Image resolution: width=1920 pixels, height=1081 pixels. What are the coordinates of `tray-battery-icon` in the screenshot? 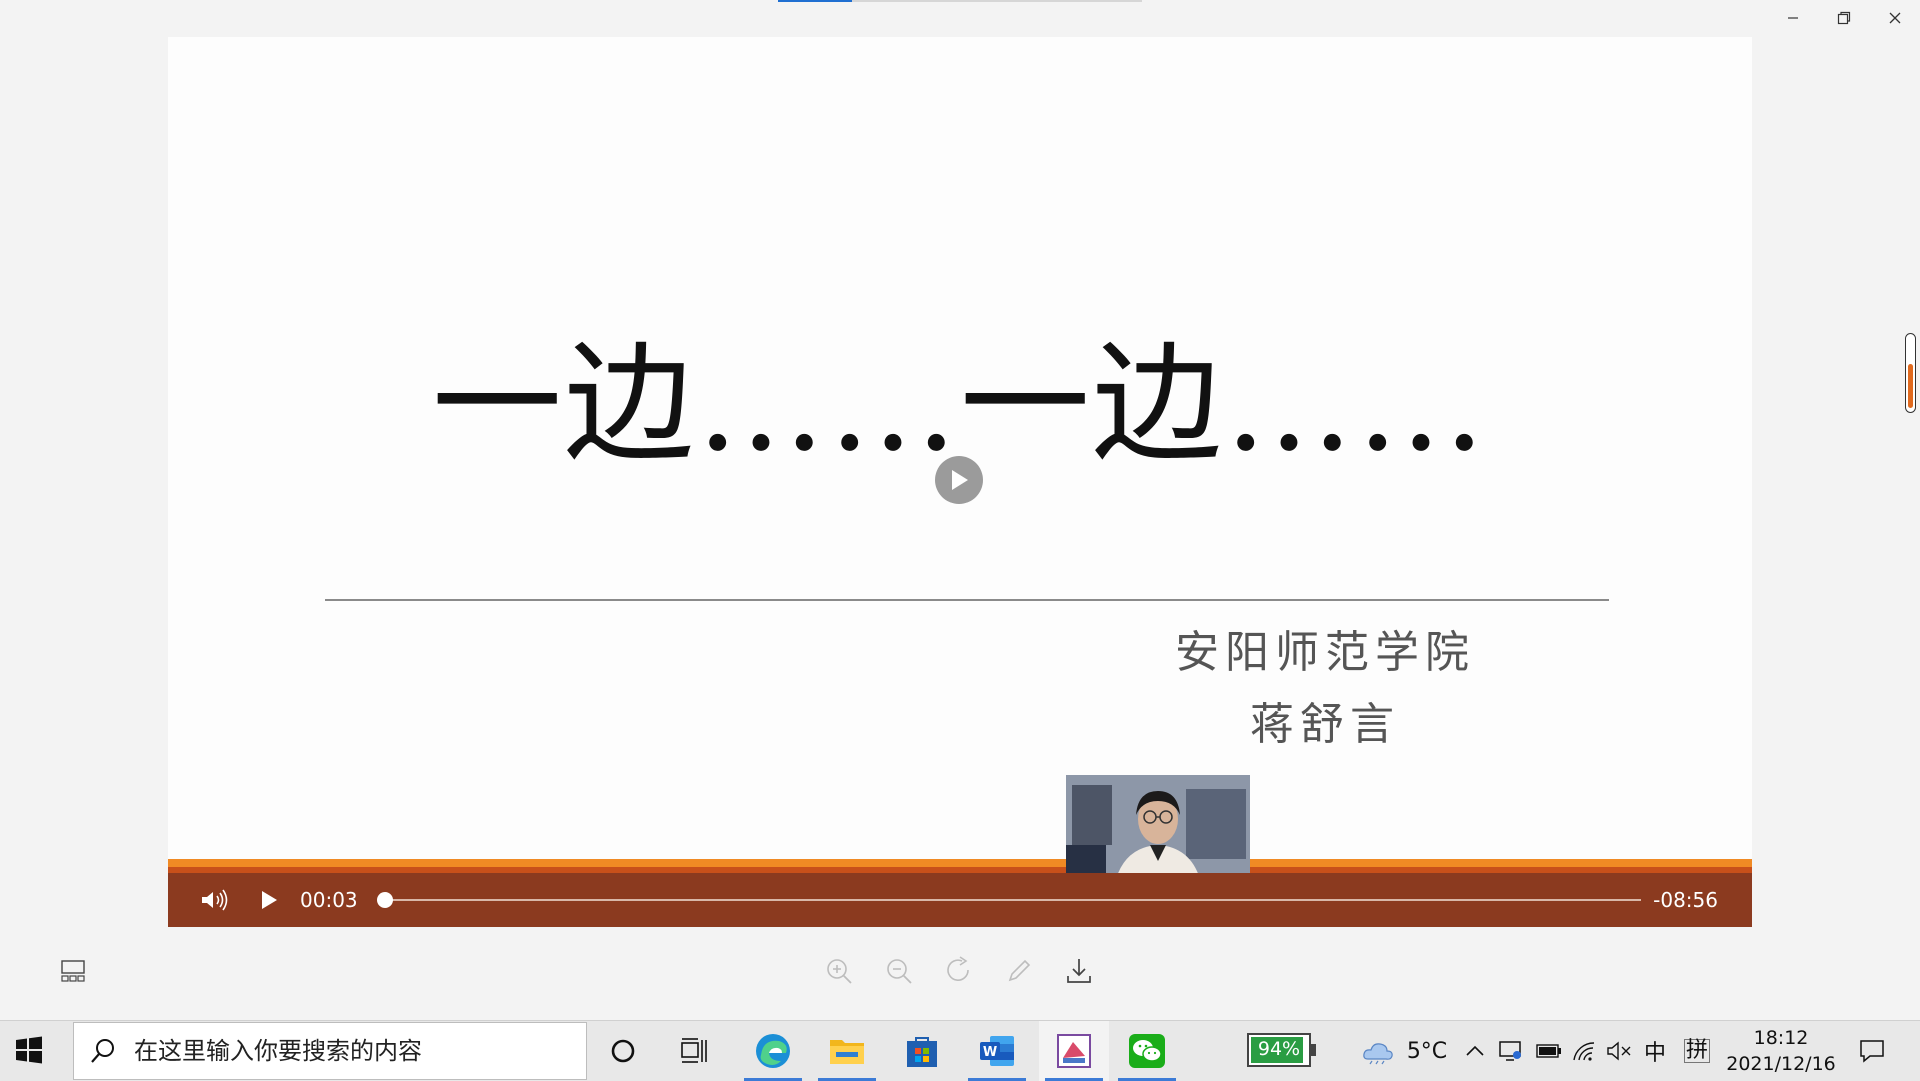 It's located at (1549, 1051).